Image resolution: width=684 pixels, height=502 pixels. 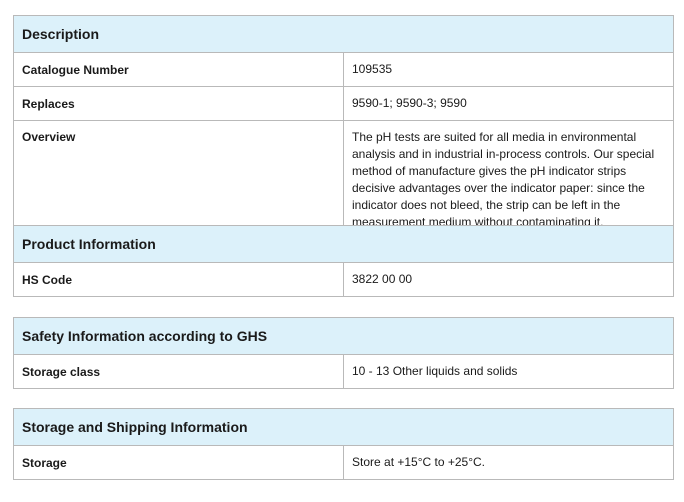 What do you see at coordinates (178, 279) in the screenshot?
I see `hs-code-label: HS Code` at bounding box center [178, 279].